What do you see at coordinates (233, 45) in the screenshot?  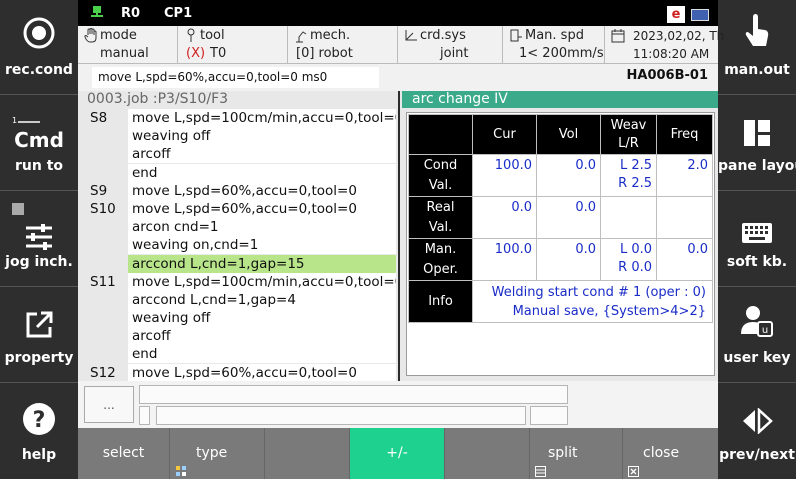 I see `tool-cell: tool (X) T0` at bounding box center [233, 45].